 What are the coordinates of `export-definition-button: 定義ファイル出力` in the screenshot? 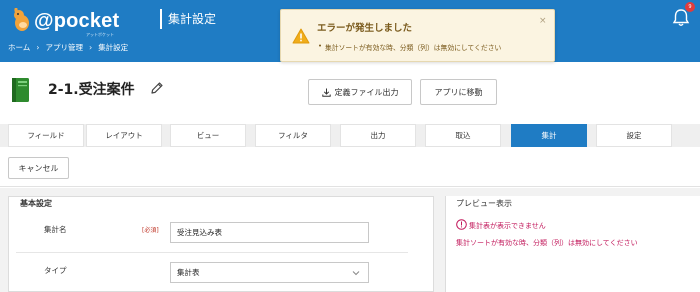 It's located at (360, 92).